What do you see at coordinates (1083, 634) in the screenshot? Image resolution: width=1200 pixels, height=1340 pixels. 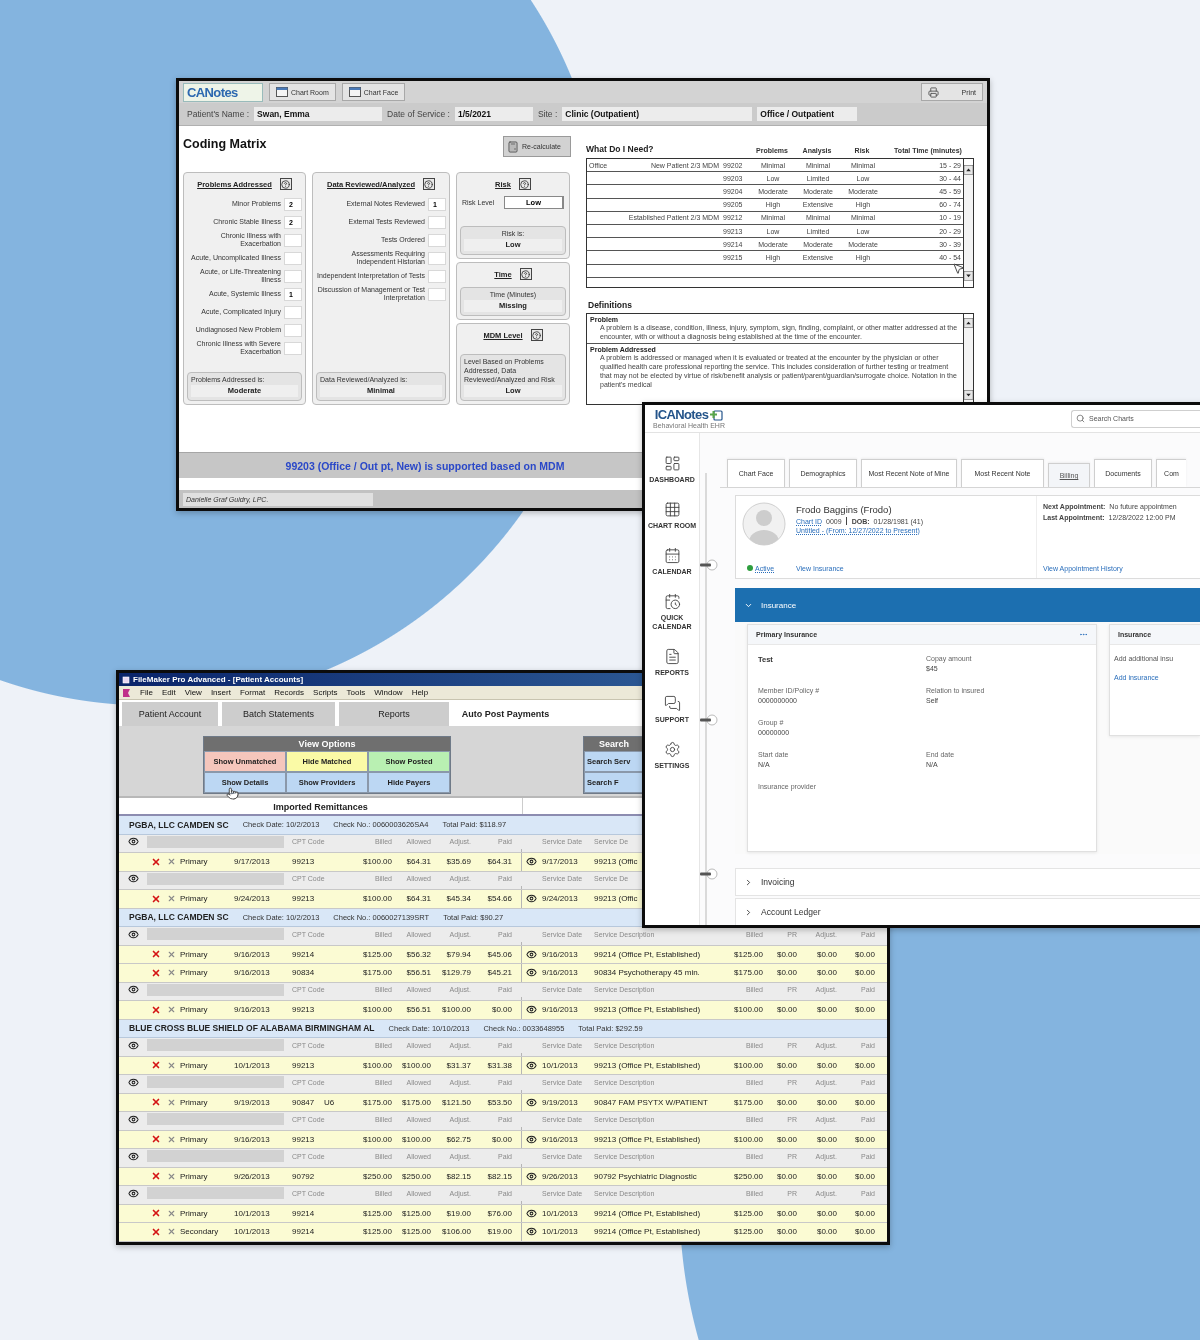 I see `more-icon` at bounding box center [1083, 634].